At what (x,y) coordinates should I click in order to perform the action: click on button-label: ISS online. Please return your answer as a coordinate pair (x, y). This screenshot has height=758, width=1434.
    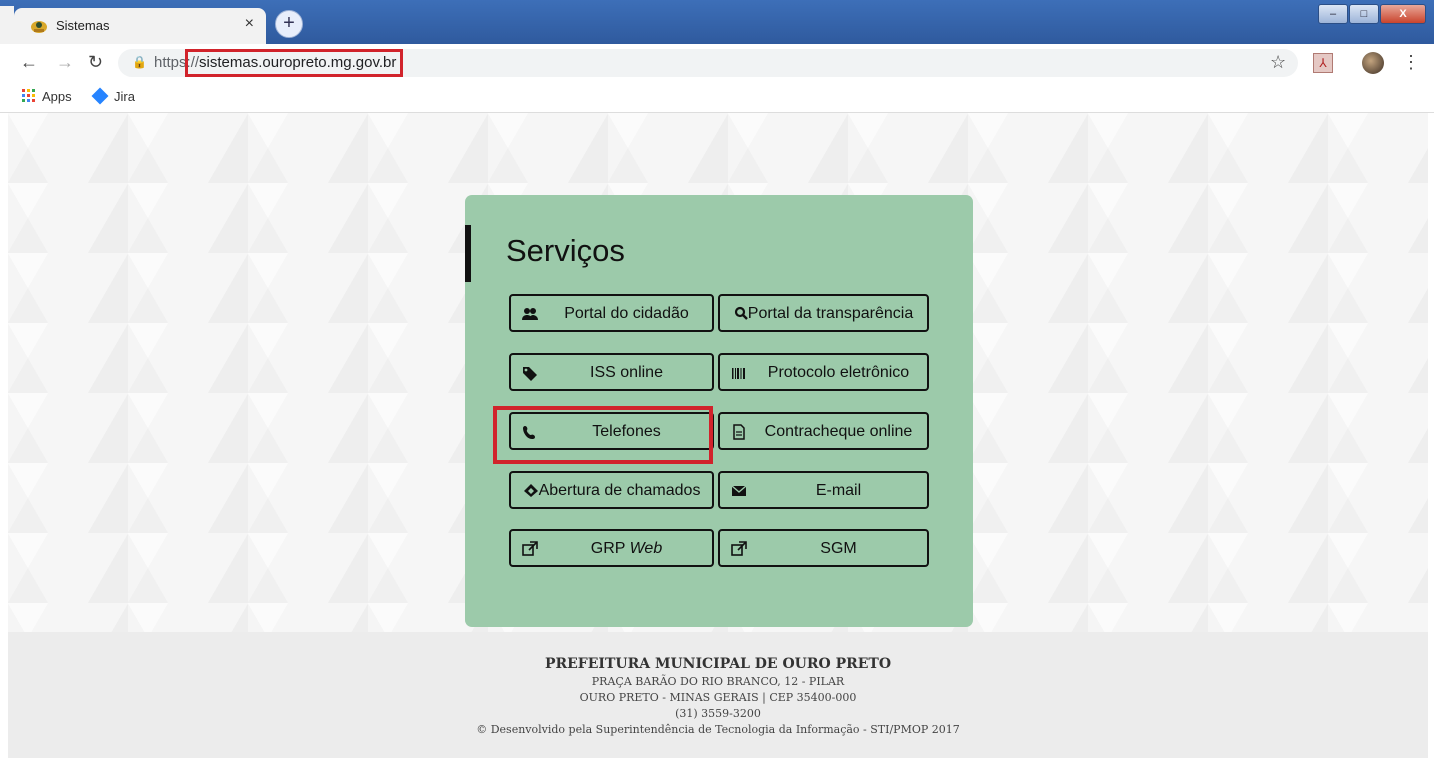
    Looking at the image, I should click on (626, 372).